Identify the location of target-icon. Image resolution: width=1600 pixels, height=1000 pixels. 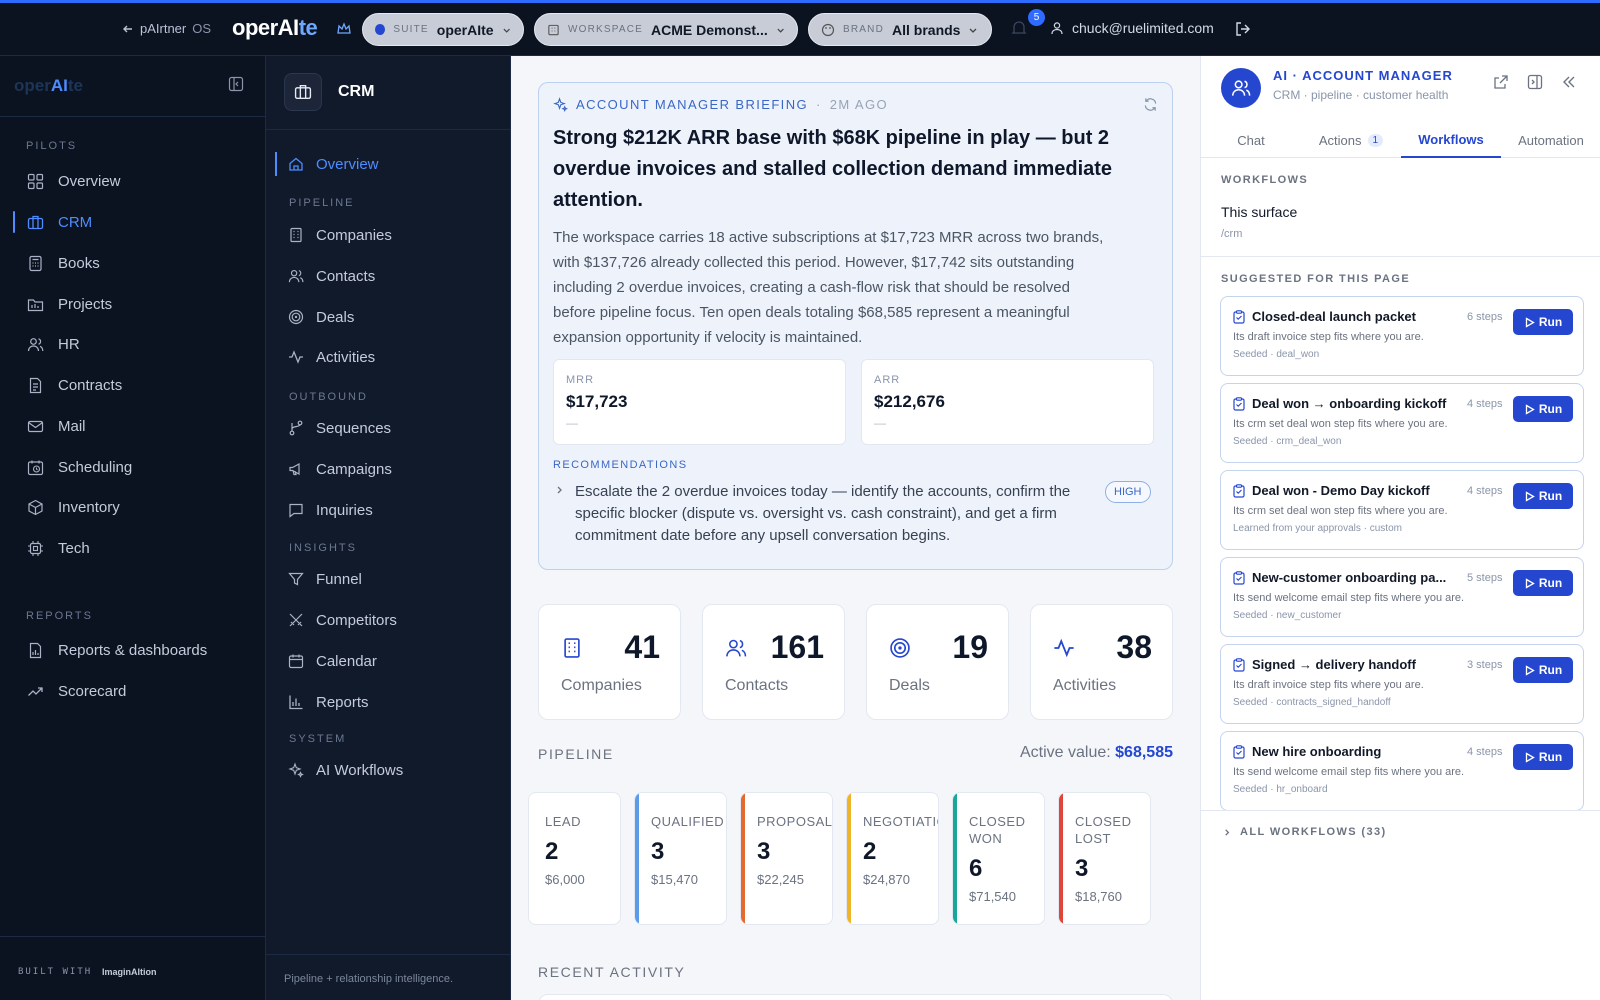
(900, 648).